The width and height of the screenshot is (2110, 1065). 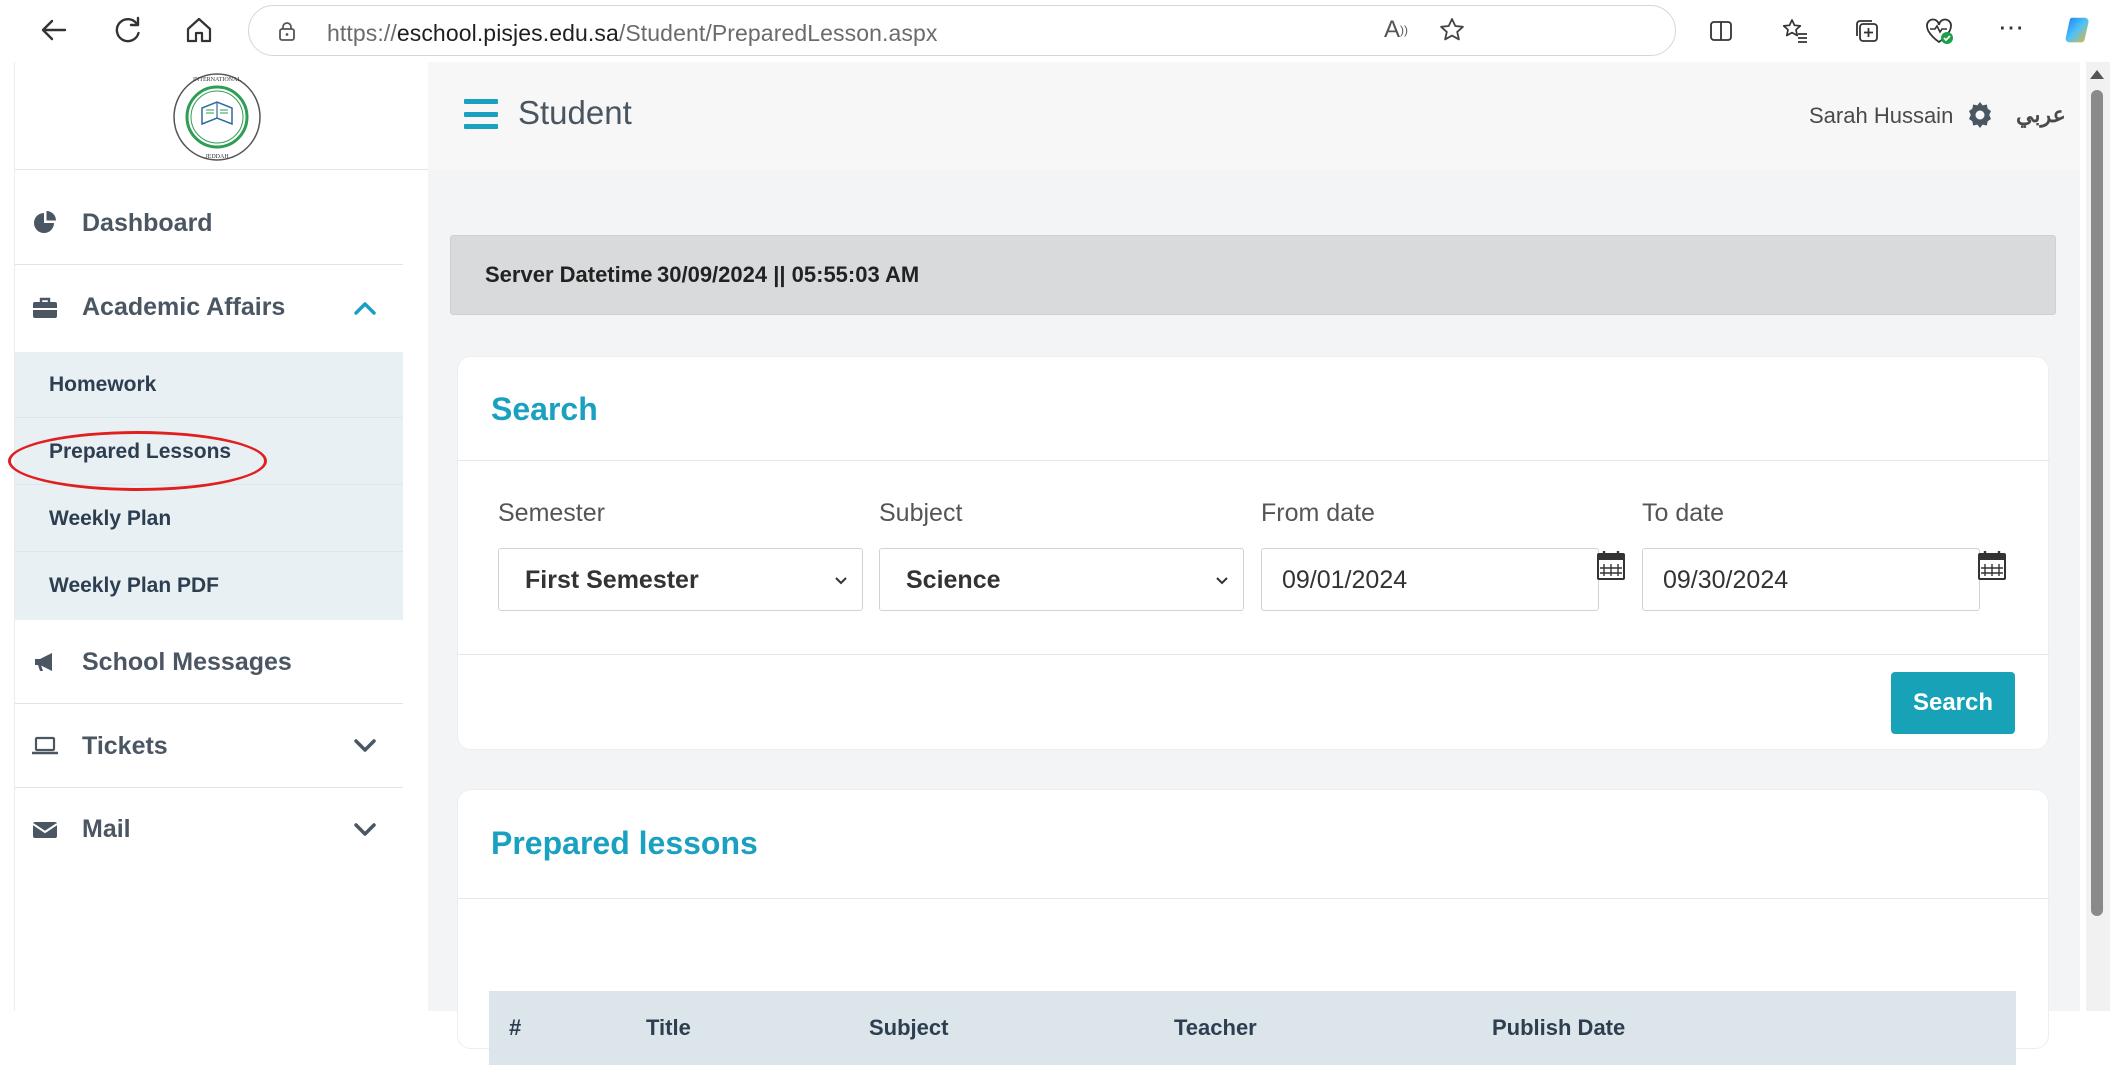 I want to click on column-header-teacher: Teacher, so click(x=1215, y=1028).